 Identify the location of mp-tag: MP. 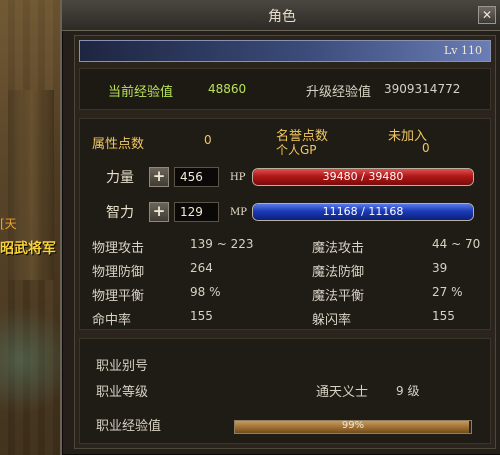
(238, 212).